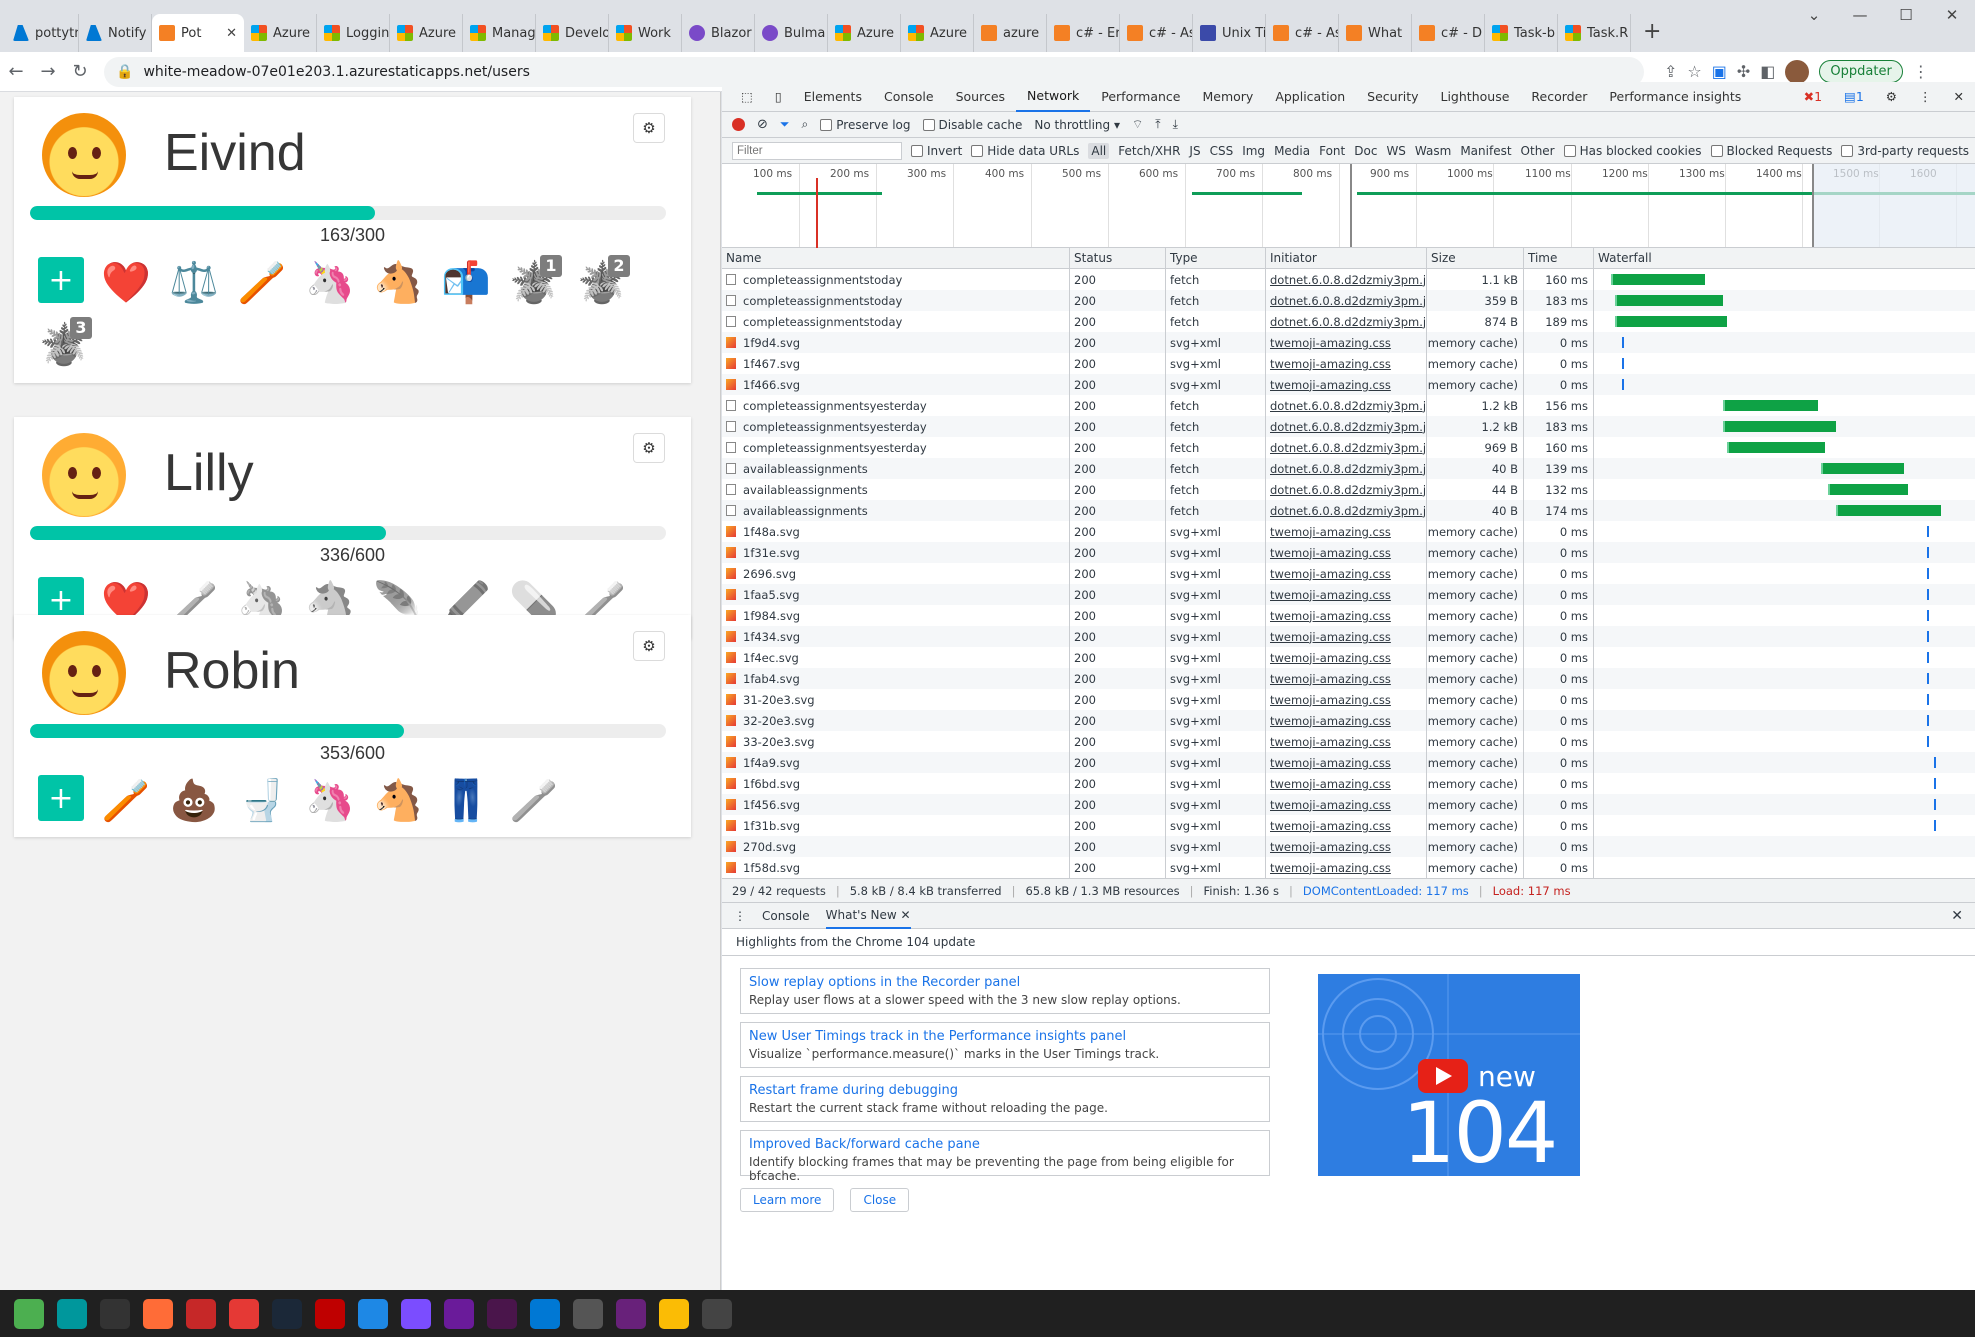 The width and height of the screenshot is (1975, 1337). Describe the element at coordinates (1310, 97) in the screenshot. I see `devtools-tab-application: Application` at that location.